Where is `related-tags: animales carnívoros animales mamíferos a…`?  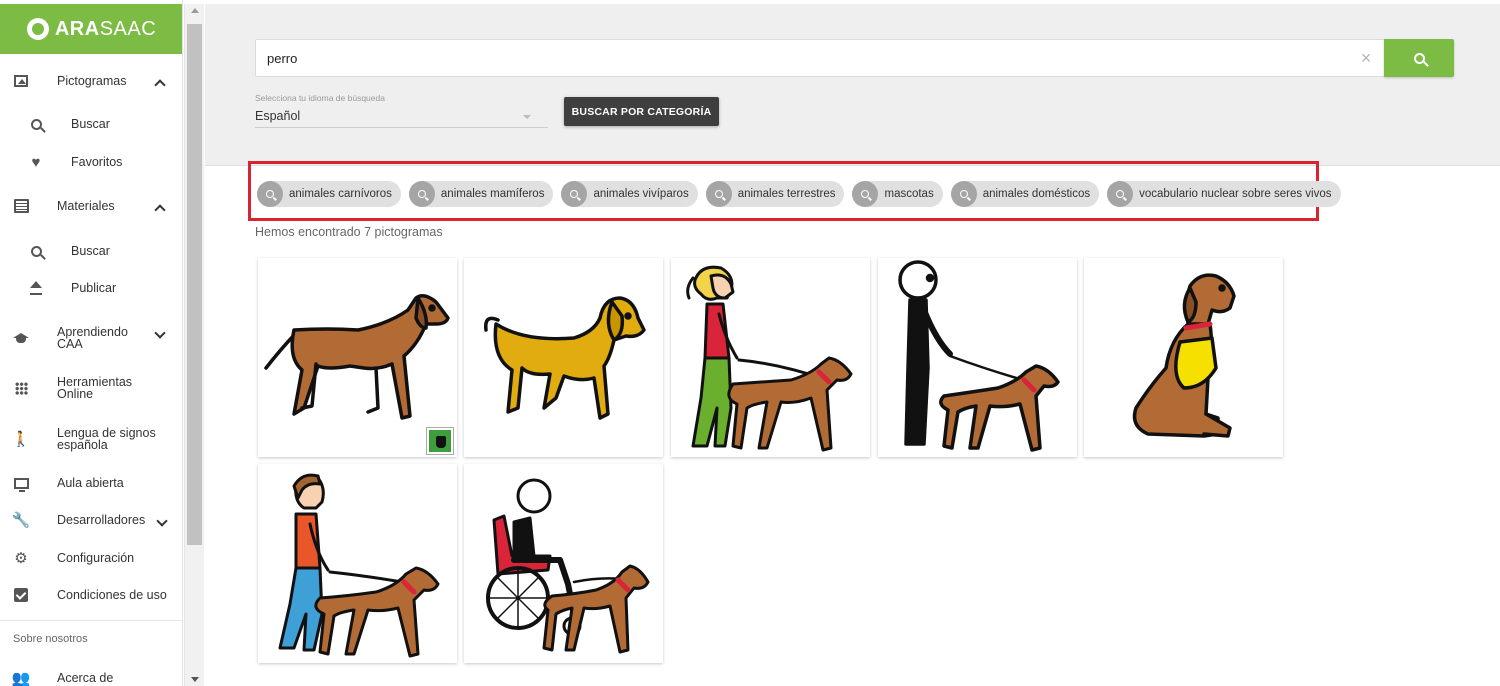
related-tags: animales carnívoros animales mamíferos a… is located at coordinates (799, 194).